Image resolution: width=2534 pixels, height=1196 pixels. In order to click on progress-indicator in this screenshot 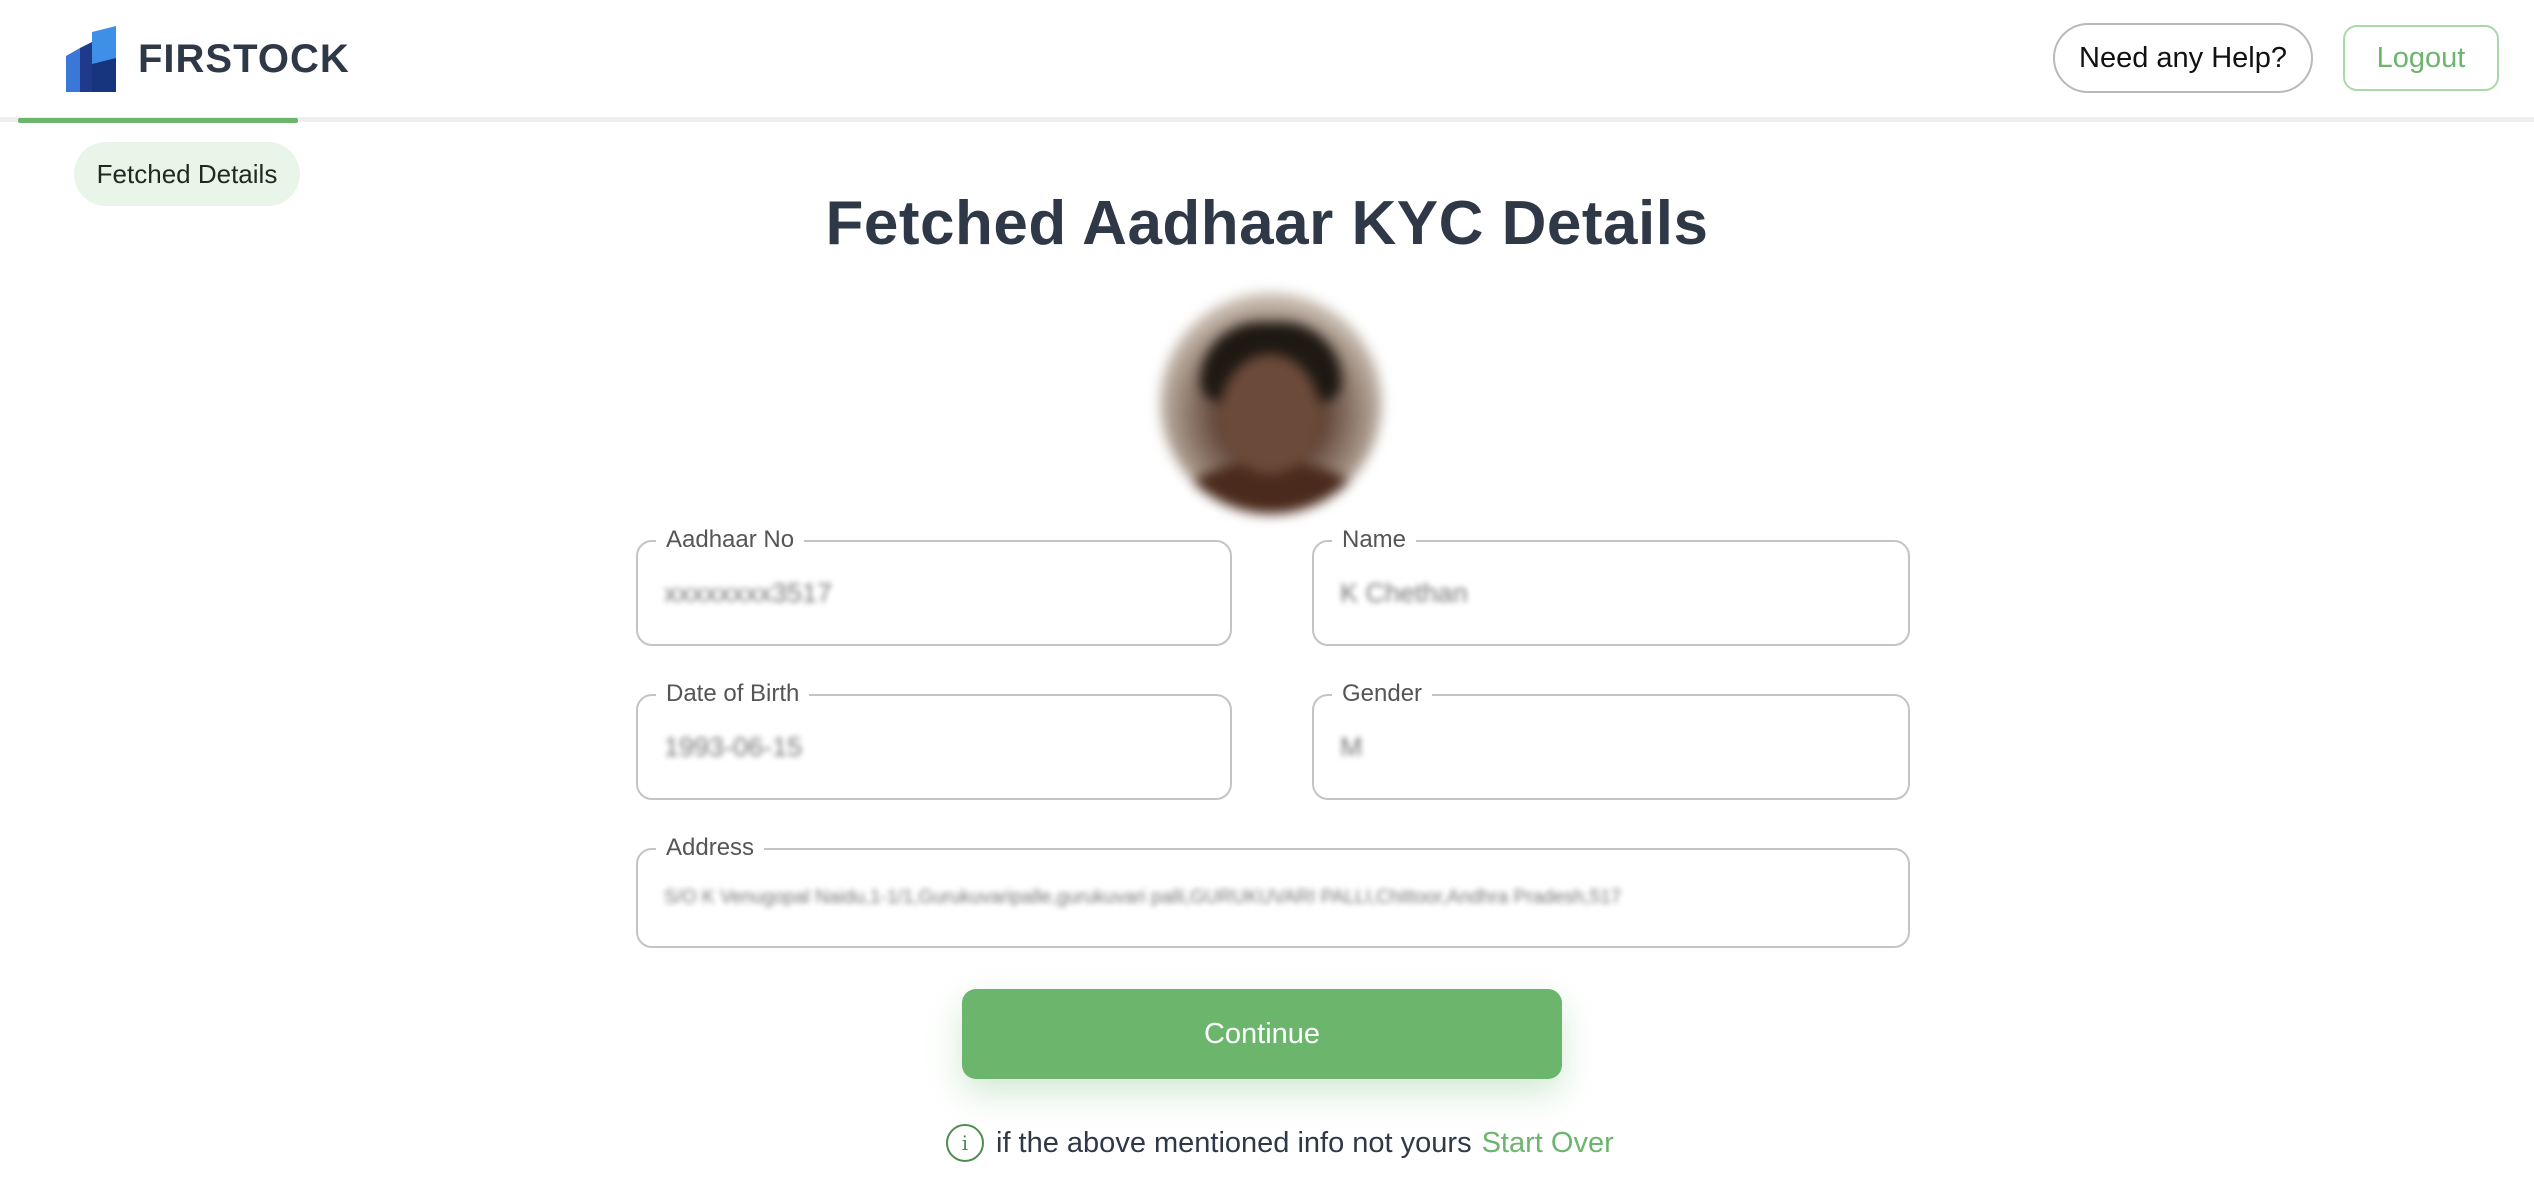, I will do `click(158, 120)`.